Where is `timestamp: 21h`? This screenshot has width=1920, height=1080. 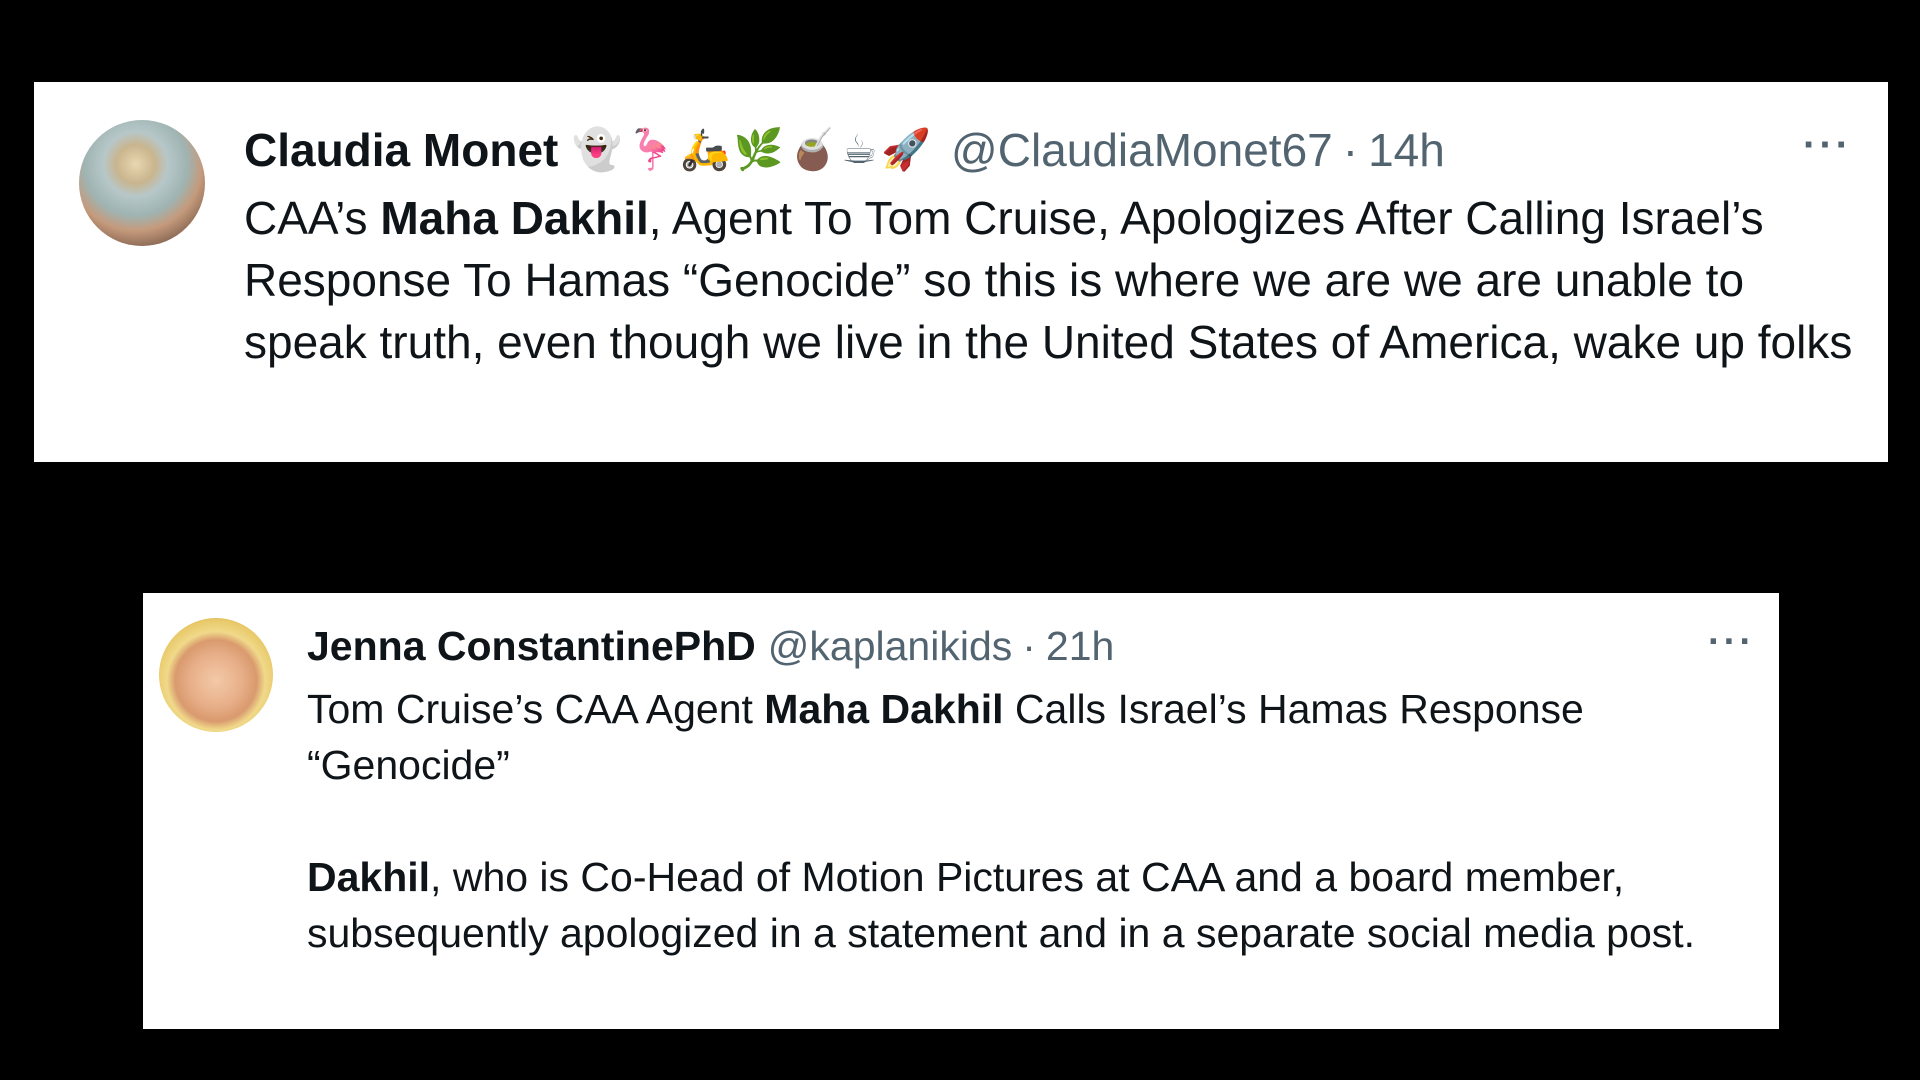 timestamp: 21h is located at coordinates (1080, 646).